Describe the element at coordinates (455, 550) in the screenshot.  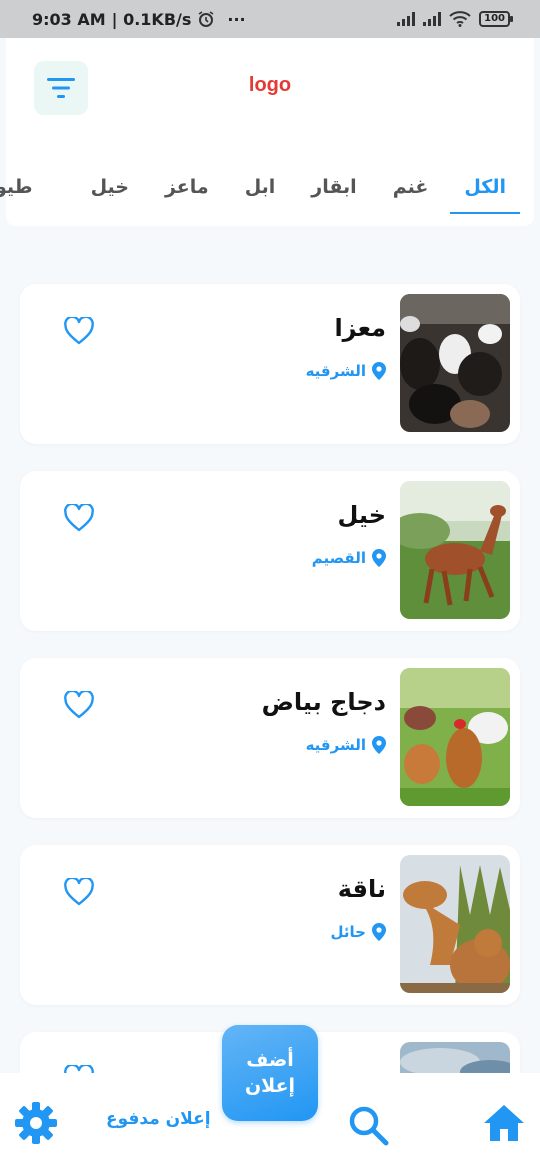
I see `listing-image-horse` at that location.